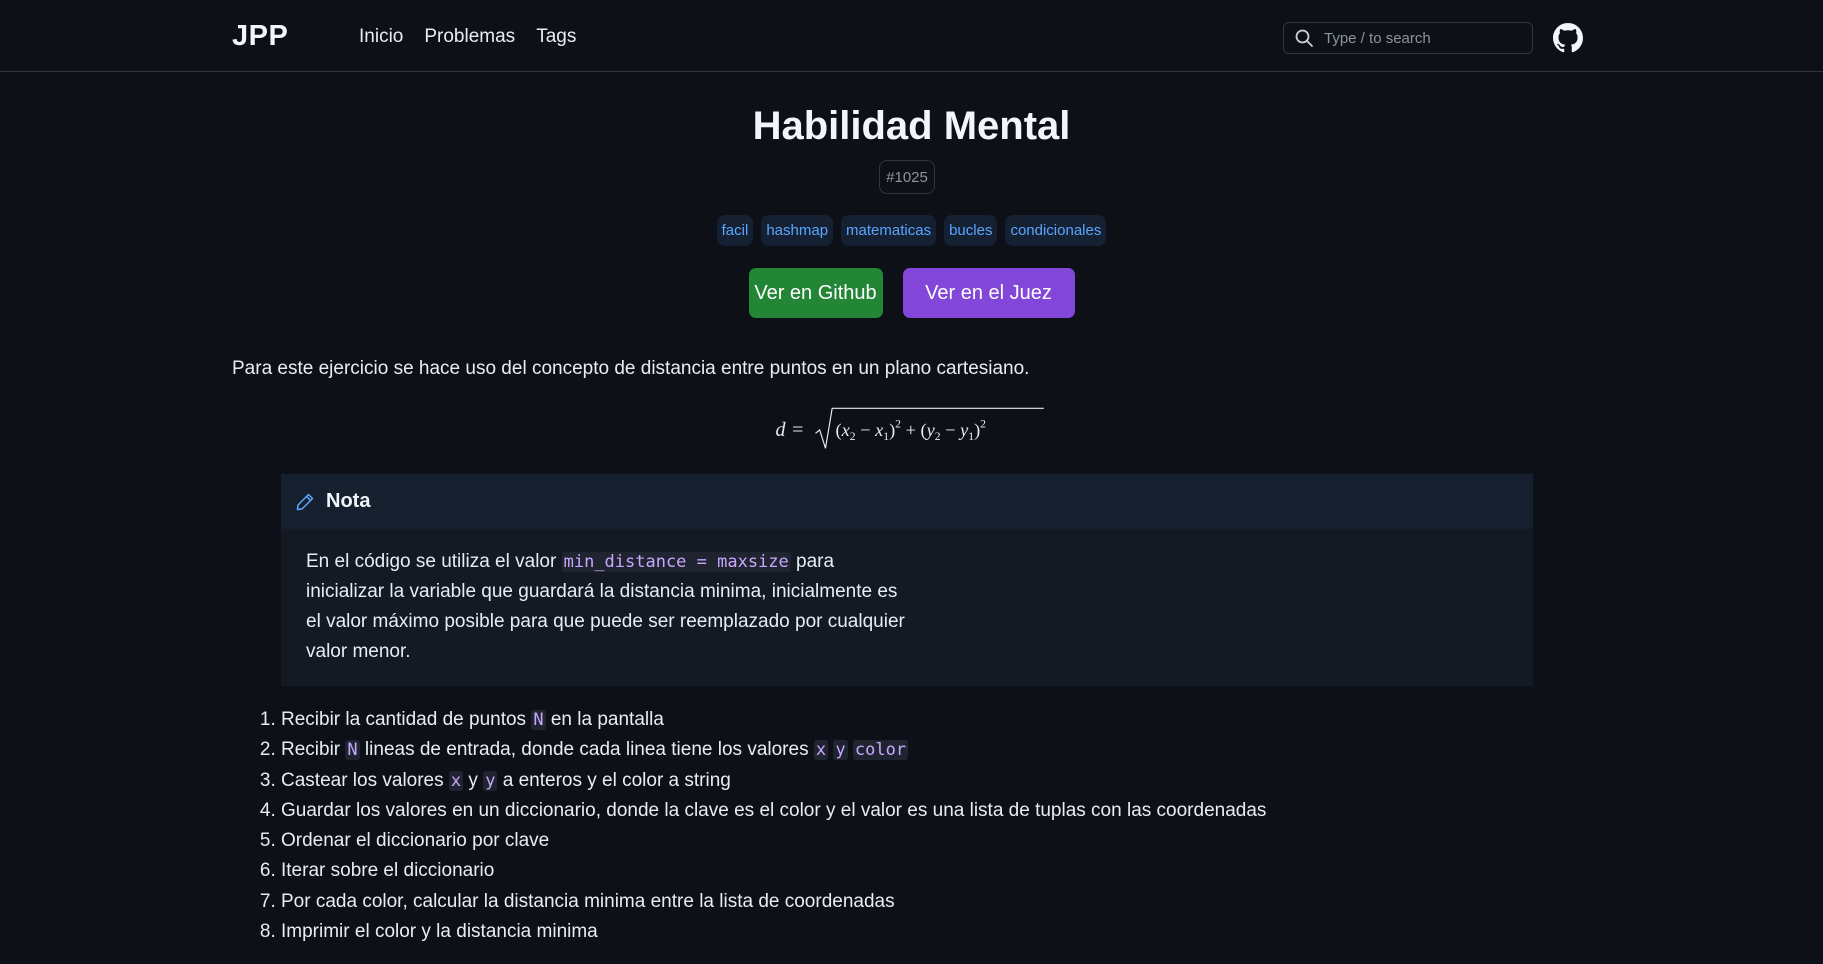  Describe the element at coordinates (815, 293) in the screenshot. I see `view-github-button: Ver en Github` at that location.